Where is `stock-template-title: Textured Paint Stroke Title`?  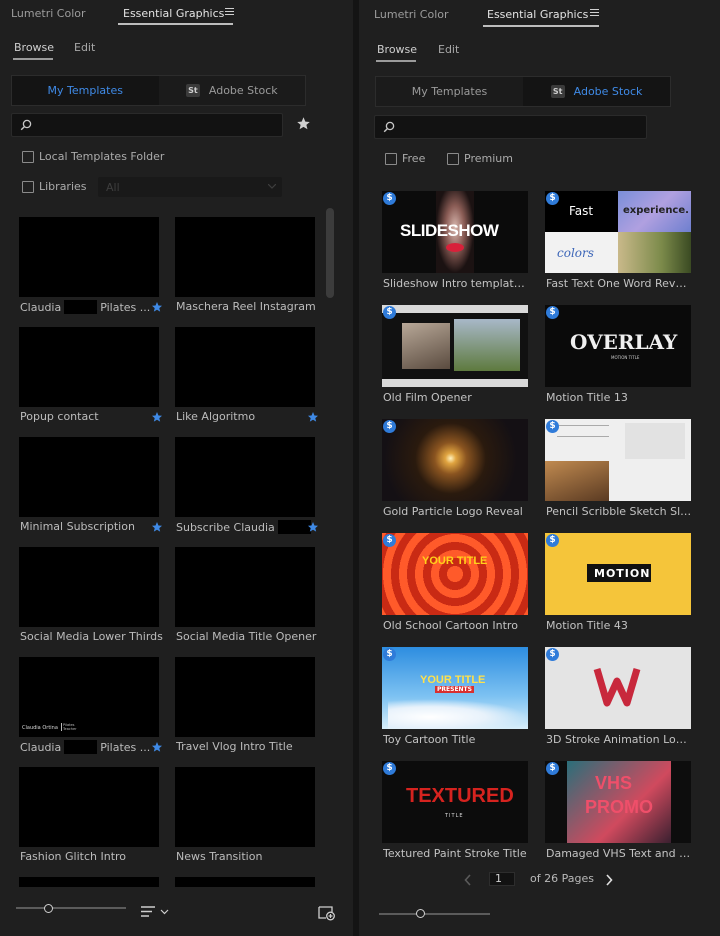 stock-template-title: Textured Paint Stroke Title is located at coordinates (455, 853).